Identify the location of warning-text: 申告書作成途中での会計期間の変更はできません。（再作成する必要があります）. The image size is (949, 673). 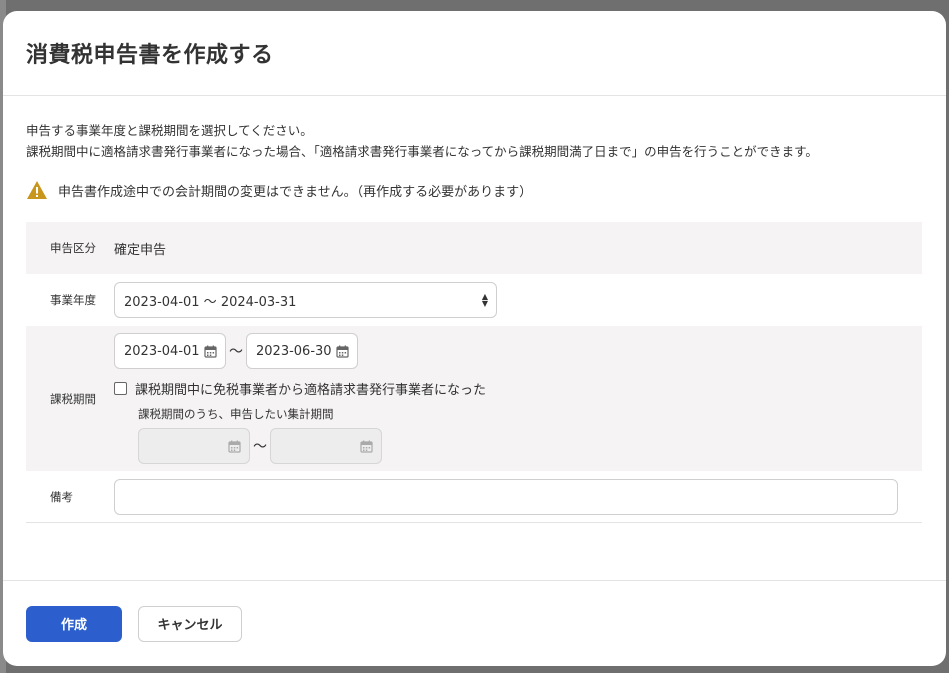
(295, 192).